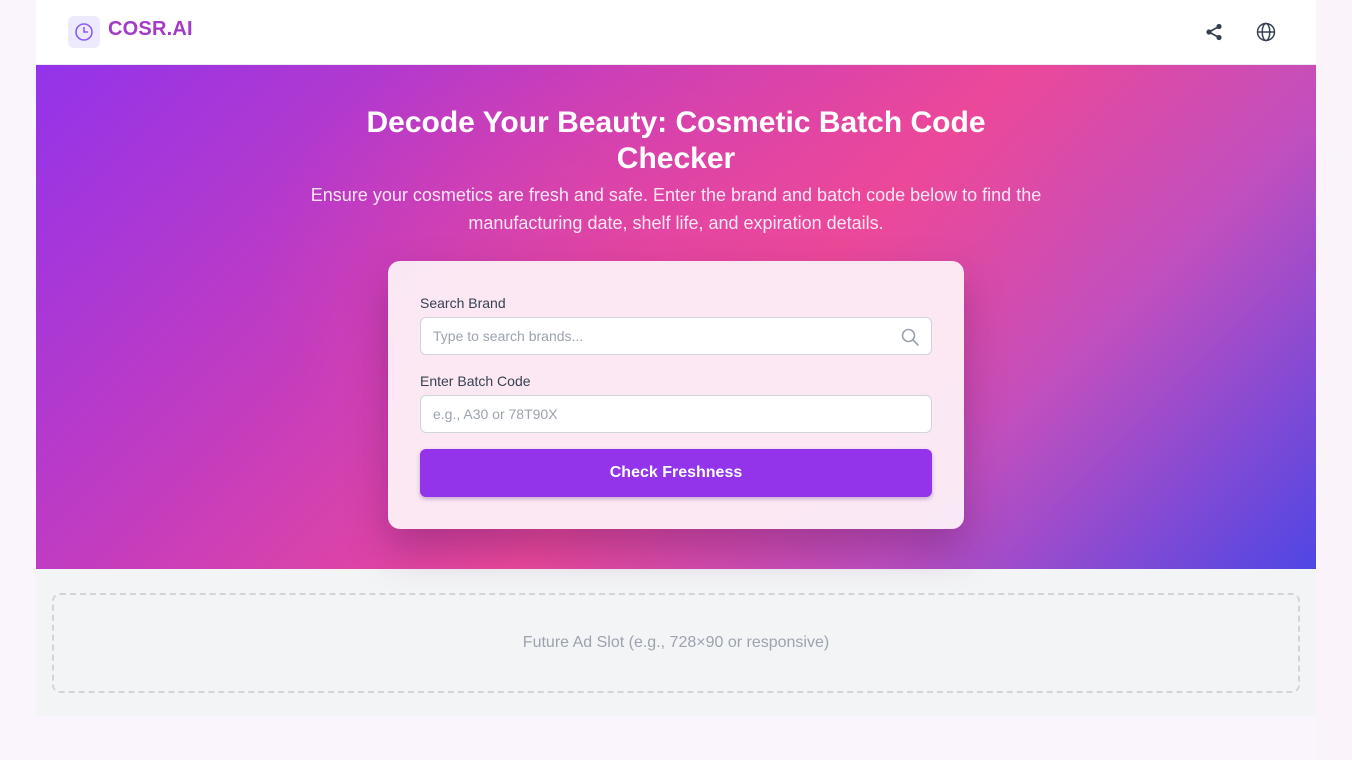 The height and width of the screenshot is (760, 1352). Describe the element at coordinates (1214, 32) in the screenshot. I see `share-icon` at that location.